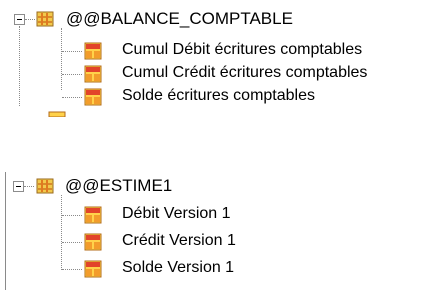 The height and width of the screenshot is (290, 446). Describe the element at coordinates (179, 241) in the screenshot. I see `measure-label: Crédit Version 1` at that location.